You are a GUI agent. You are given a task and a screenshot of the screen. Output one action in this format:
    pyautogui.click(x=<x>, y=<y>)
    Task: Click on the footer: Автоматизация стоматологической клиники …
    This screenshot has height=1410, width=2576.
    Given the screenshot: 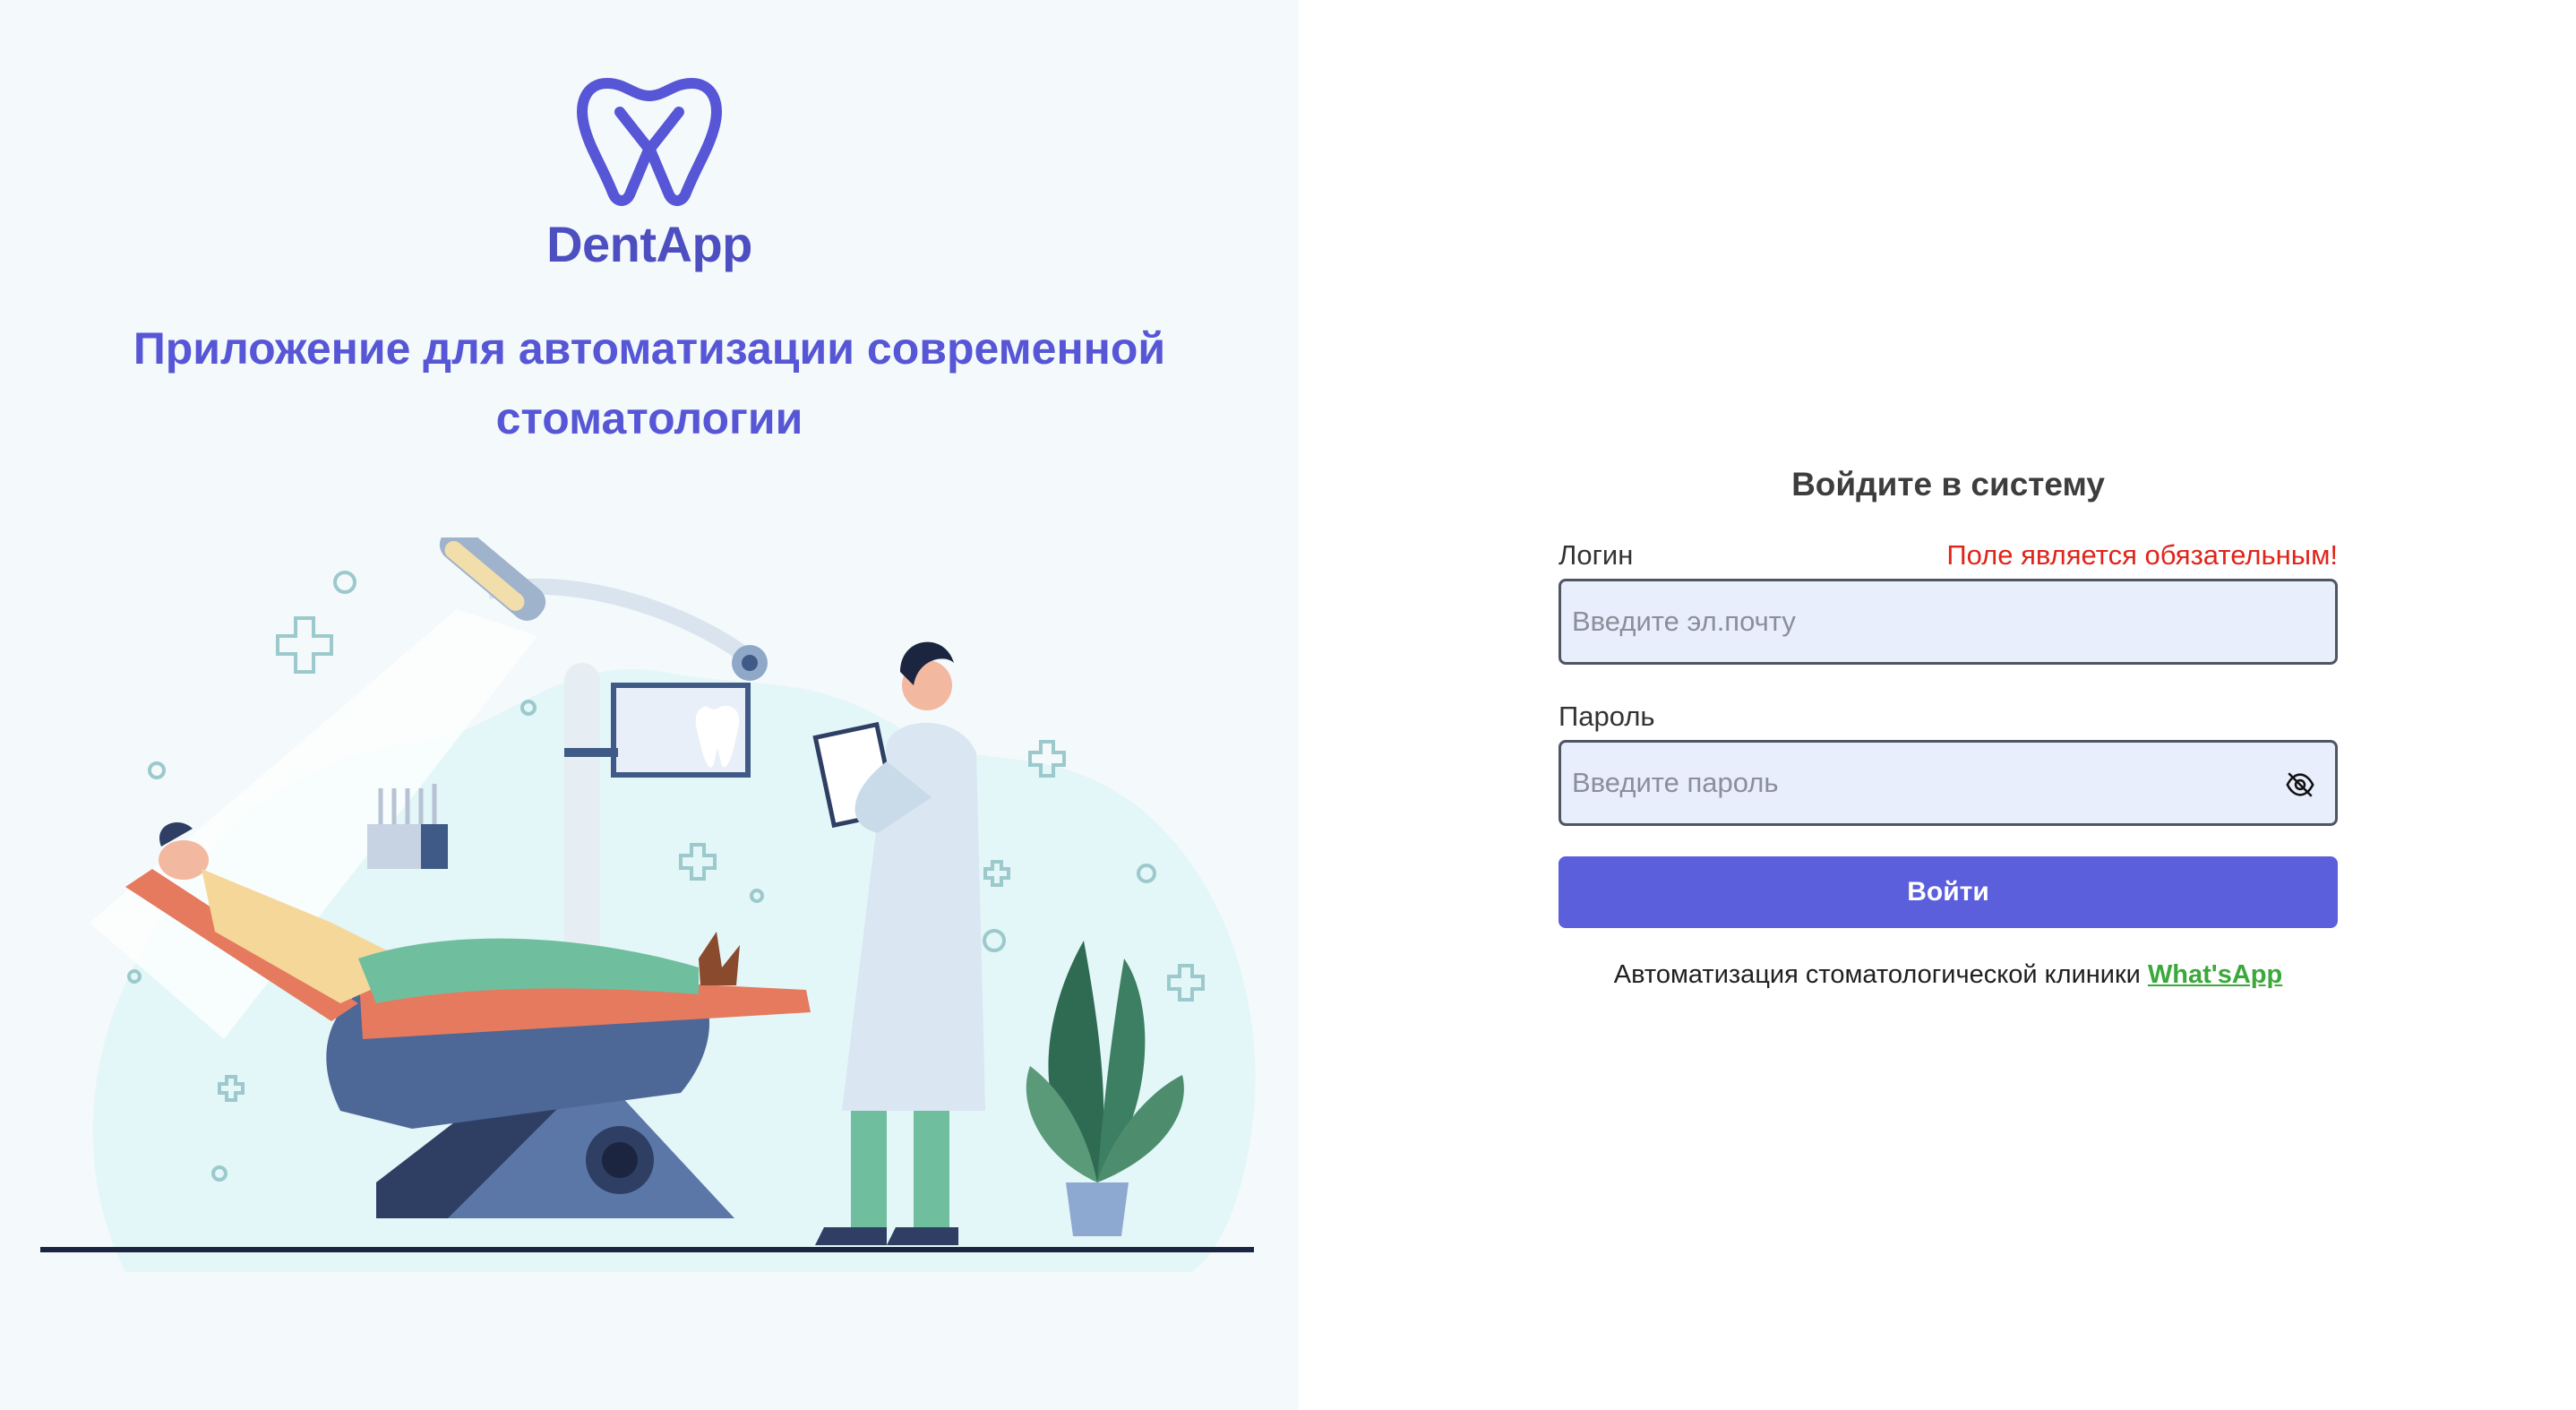 What is the action you would take?
    pyautogui.click(x=1948, y=975)
    